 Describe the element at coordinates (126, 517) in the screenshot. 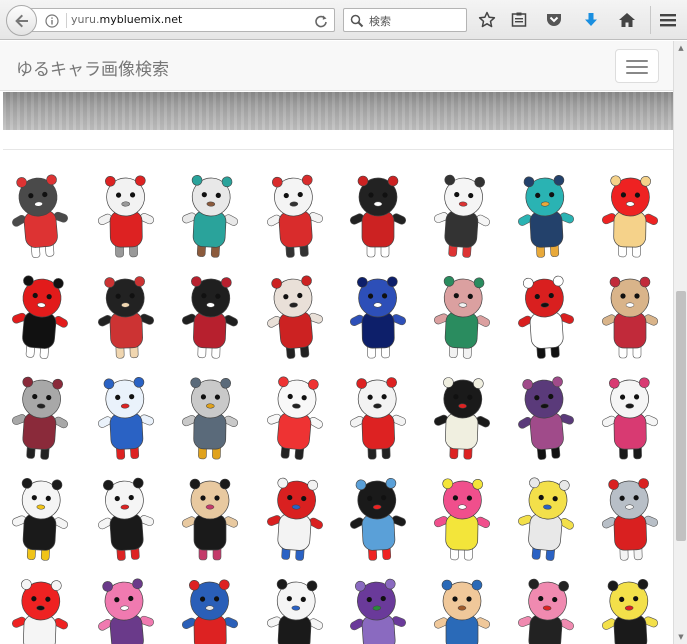

I see `character-image-tuxedo-robot` at that location.